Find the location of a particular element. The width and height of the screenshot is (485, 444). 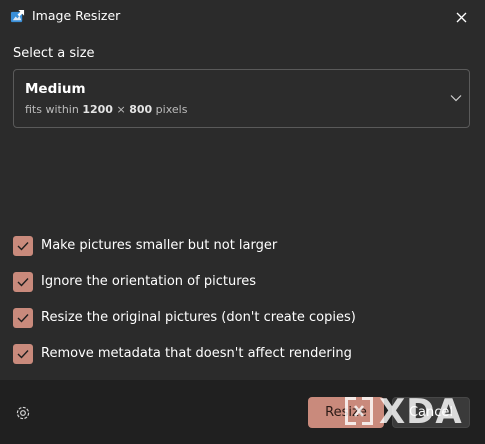

size-desc-prefix: fits within is located at coordinates (52, 109).